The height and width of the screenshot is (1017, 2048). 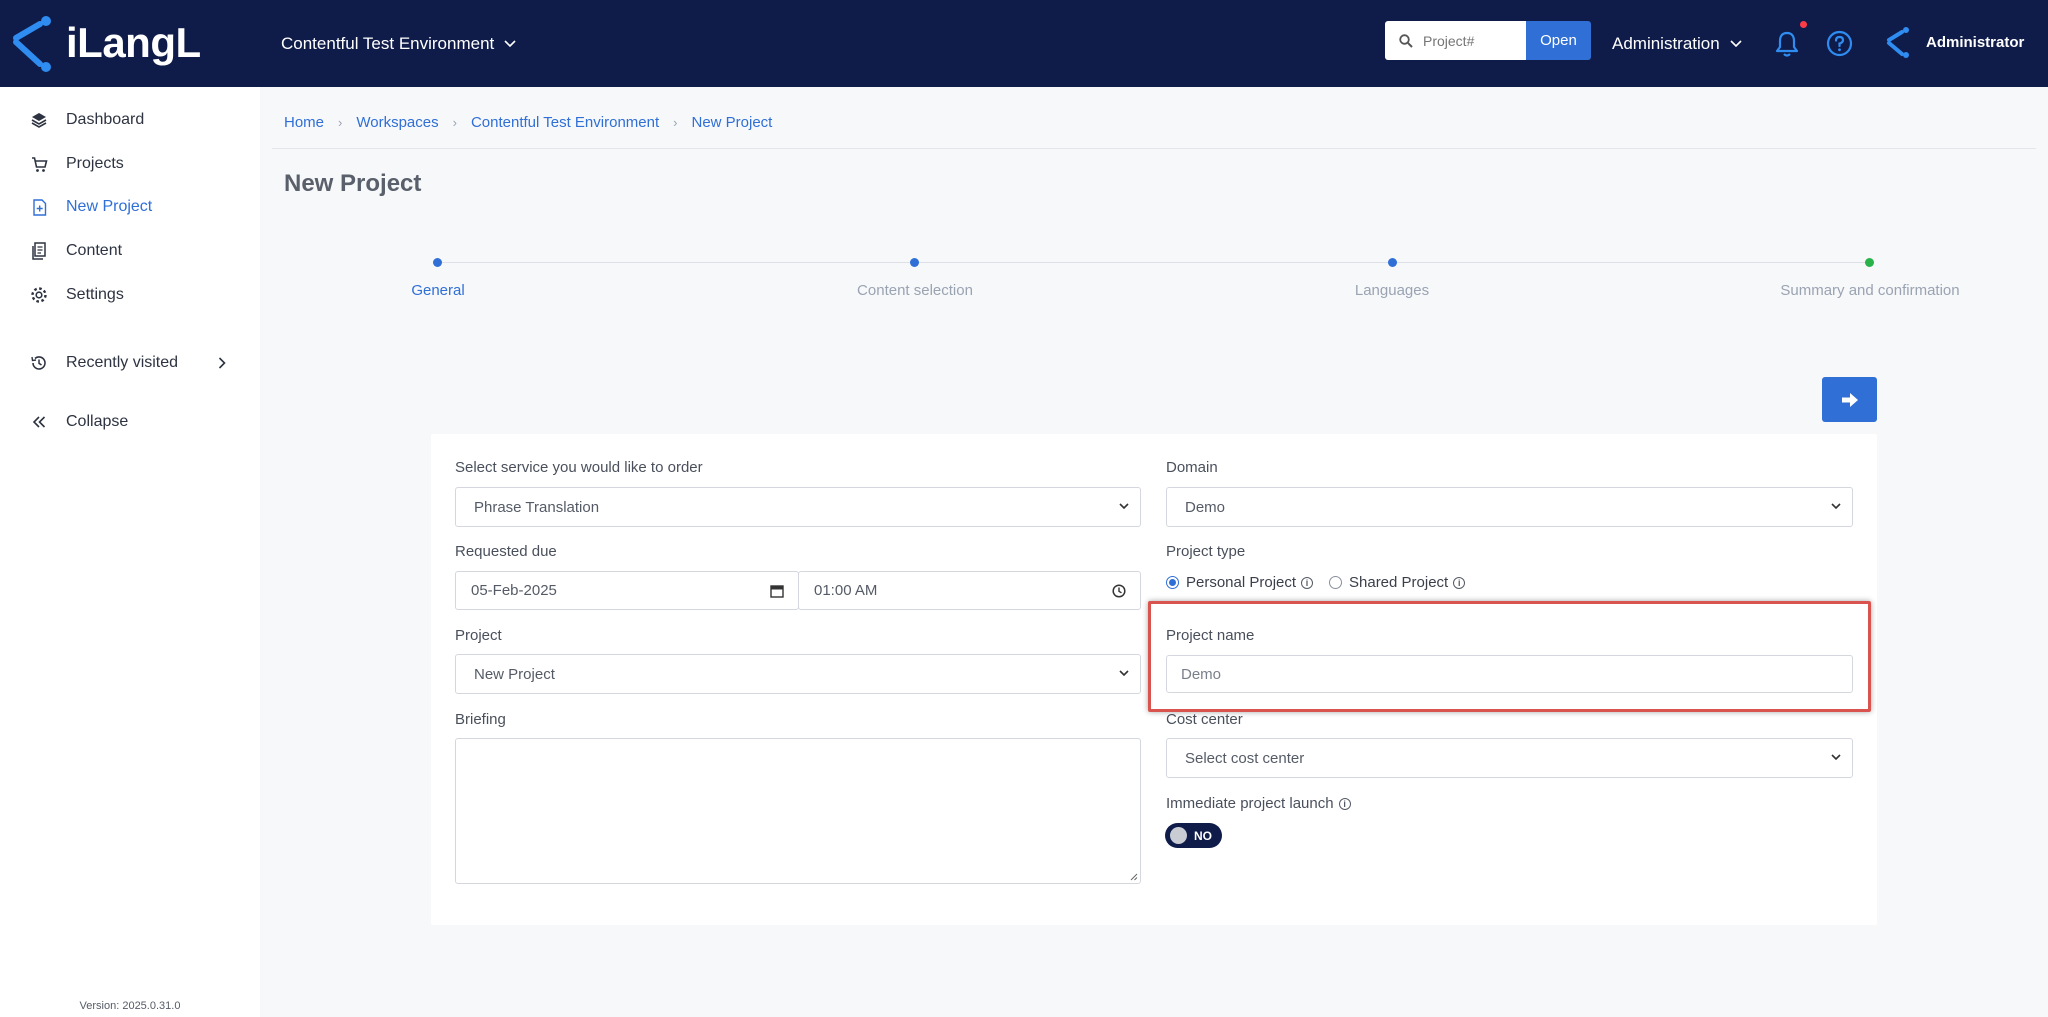 I want to click on calendar-icon, so click(x=777, y=591).